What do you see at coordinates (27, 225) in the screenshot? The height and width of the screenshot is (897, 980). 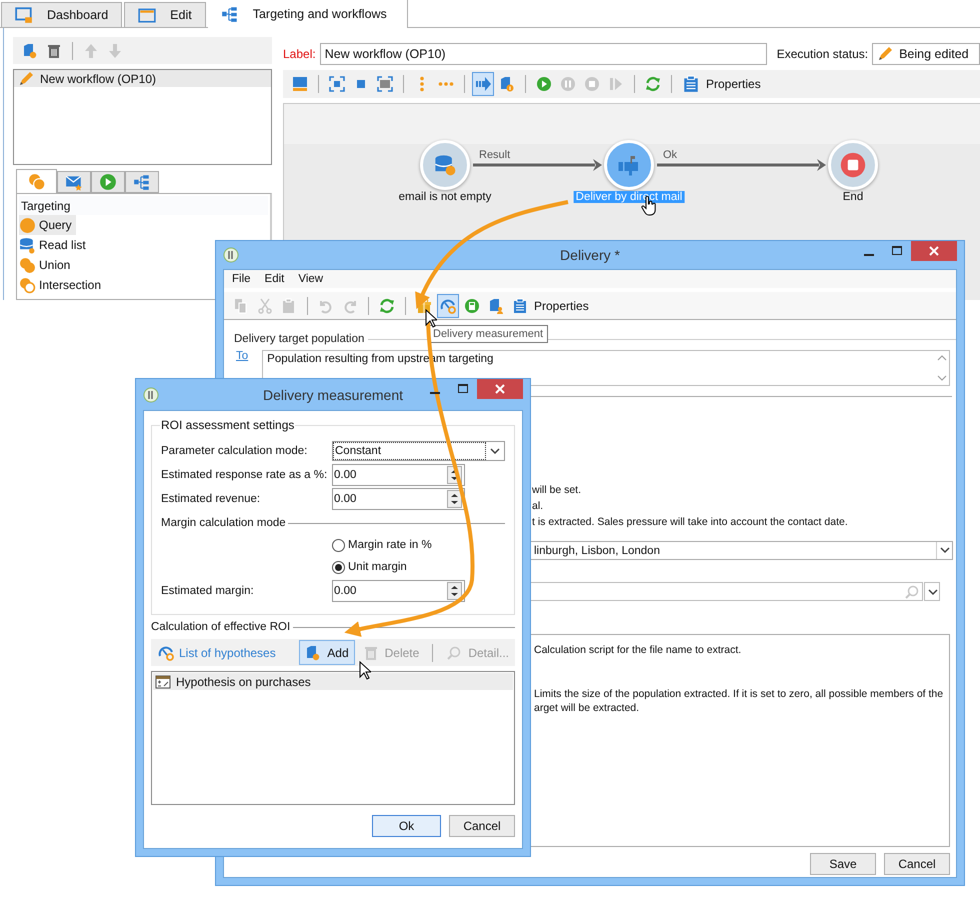 I see `circle-icon` at bounding box center [27, 225].